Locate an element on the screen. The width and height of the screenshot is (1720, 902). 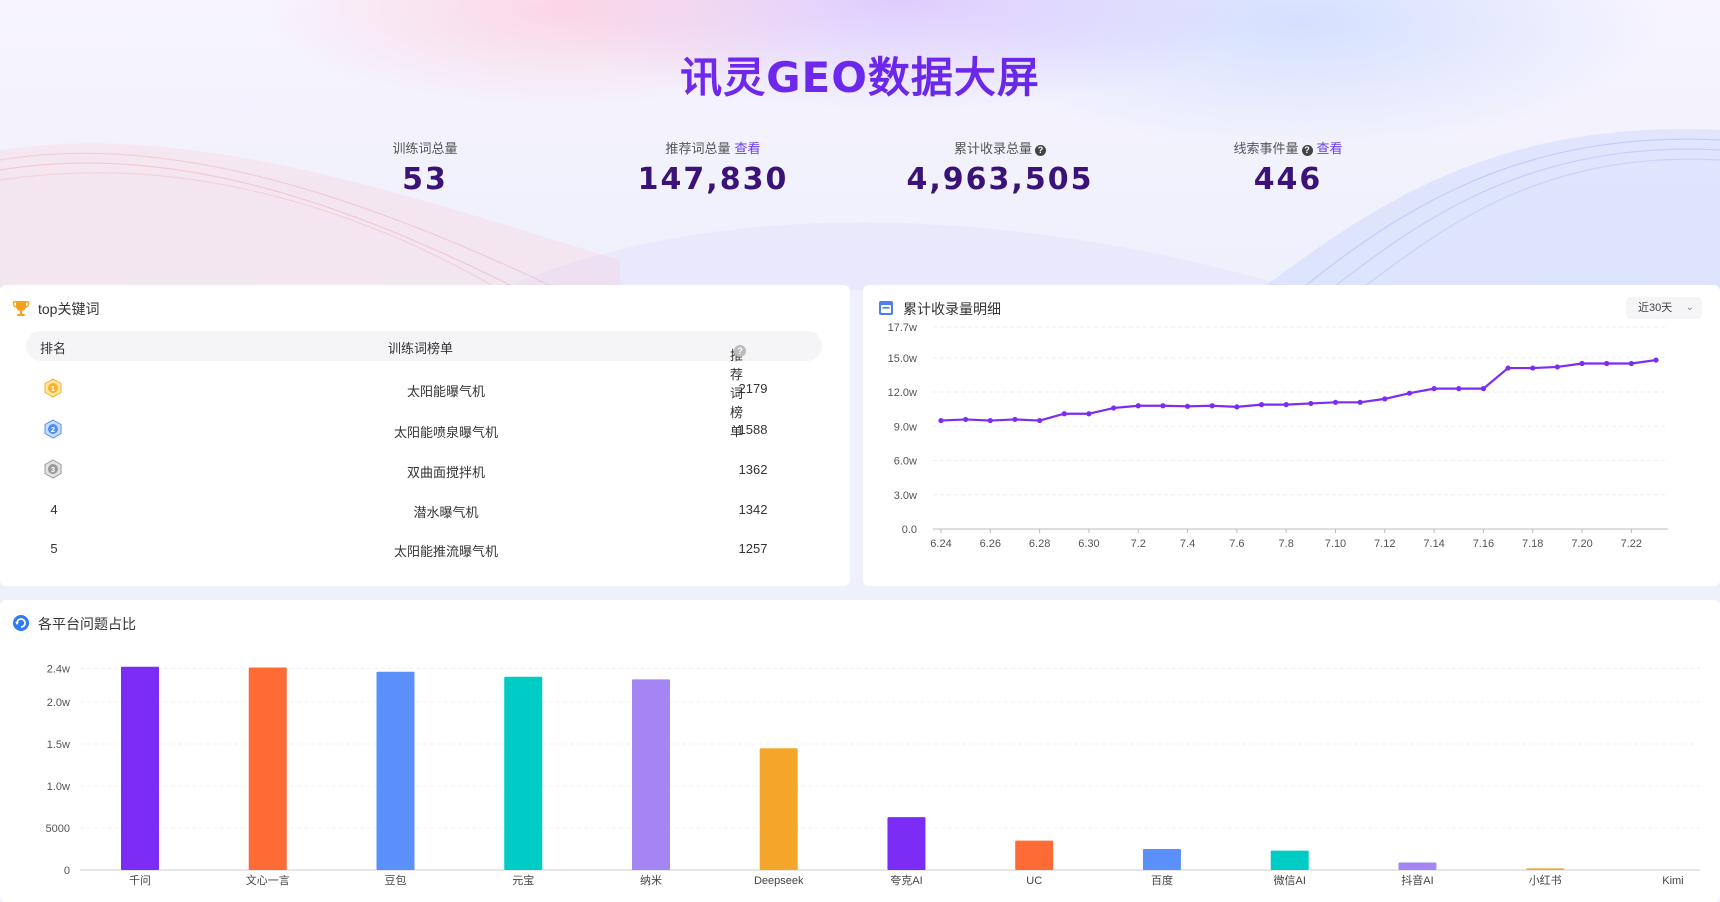
stat-value: 53 is located at coordinates (425, 179).